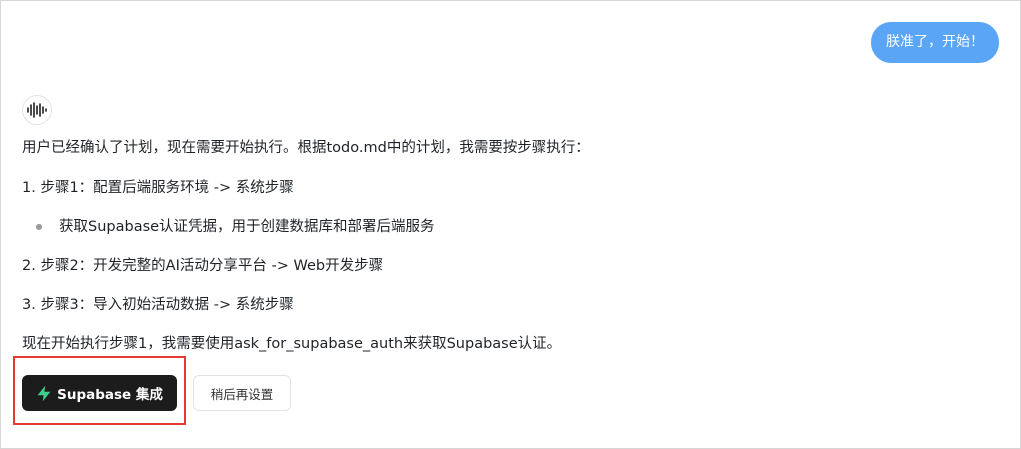 The image size is (1021, 449). Describe the element at coordinates (203, 266) in the screenshot. I see `step-2-text: 2. 步骤2：开发完整的AI活动分享平台 -> Web开发步骤` at that location.